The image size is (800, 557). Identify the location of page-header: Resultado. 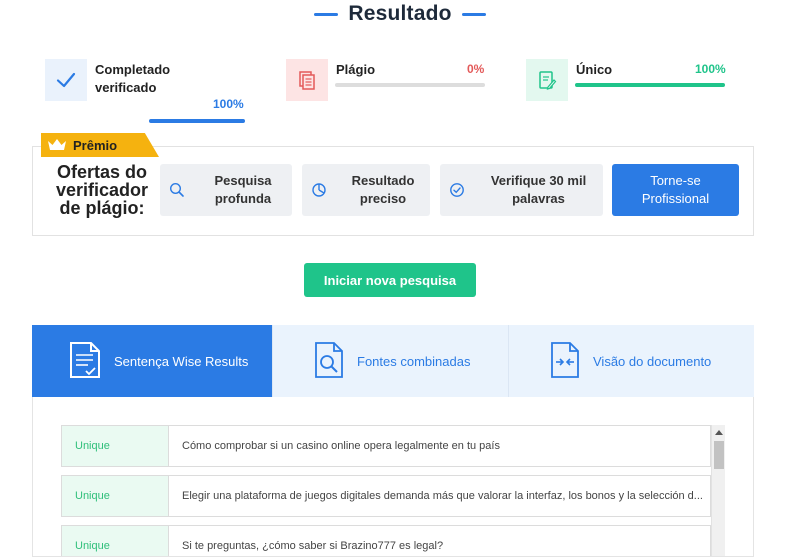
(400, 14).